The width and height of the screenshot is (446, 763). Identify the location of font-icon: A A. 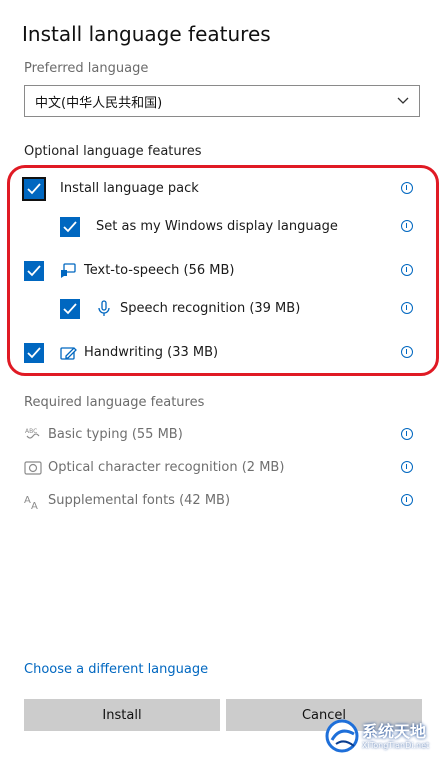
(31, 502).